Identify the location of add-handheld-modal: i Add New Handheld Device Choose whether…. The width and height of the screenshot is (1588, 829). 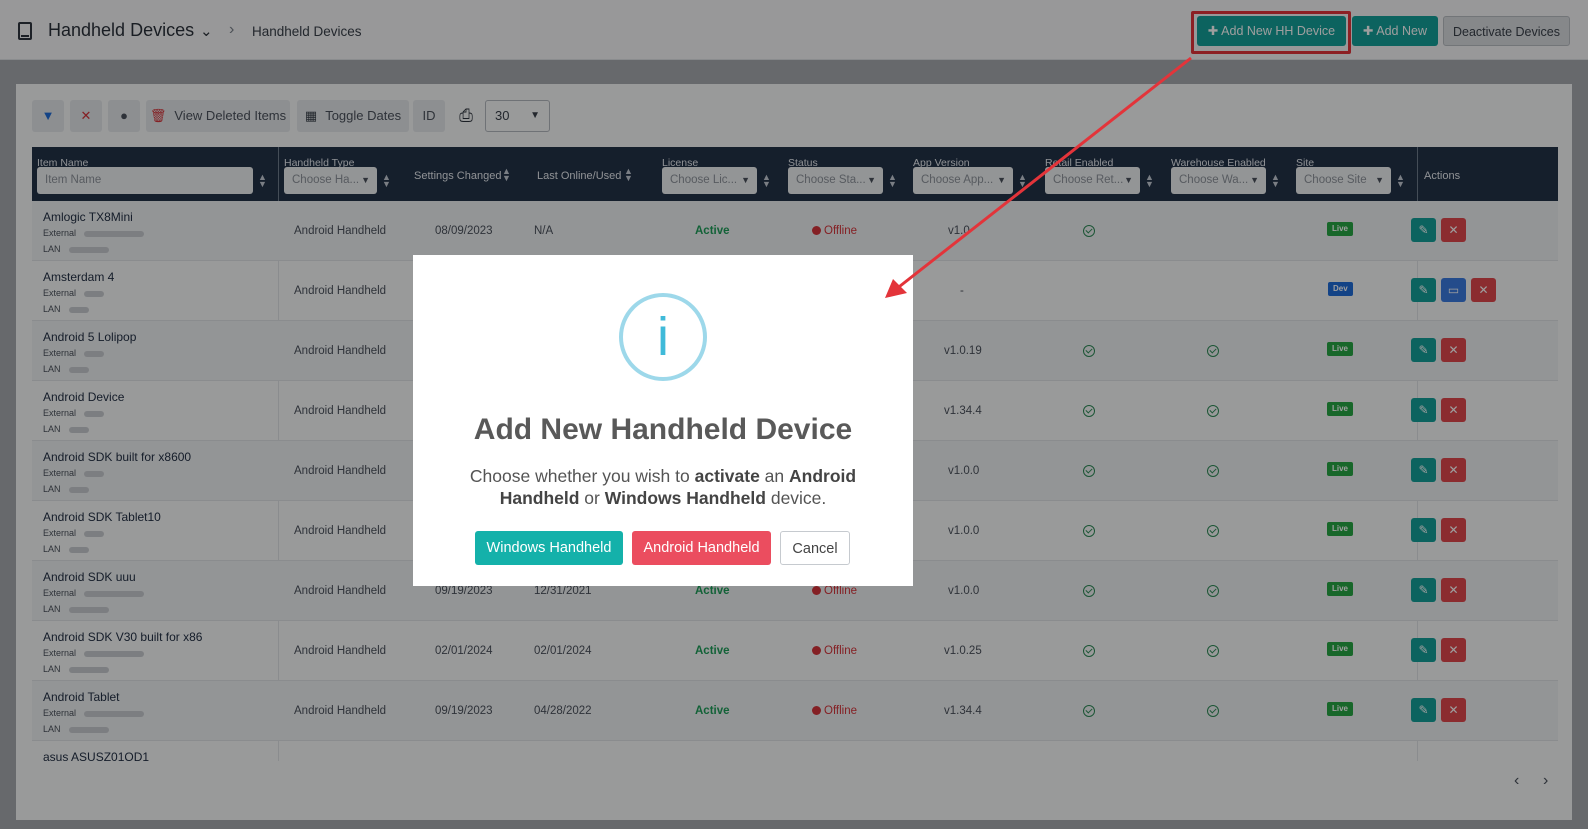
(663, 420).